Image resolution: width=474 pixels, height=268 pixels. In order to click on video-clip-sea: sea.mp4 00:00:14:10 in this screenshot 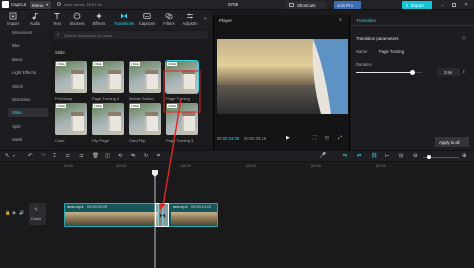, I will do `click(190, 215)`.